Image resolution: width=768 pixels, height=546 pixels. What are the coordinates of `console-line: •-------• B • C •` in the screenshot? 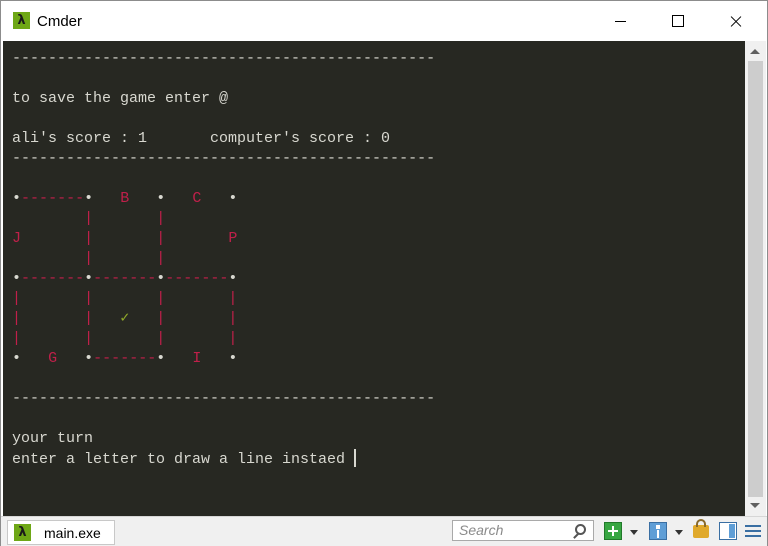 It's located at (125, 198).